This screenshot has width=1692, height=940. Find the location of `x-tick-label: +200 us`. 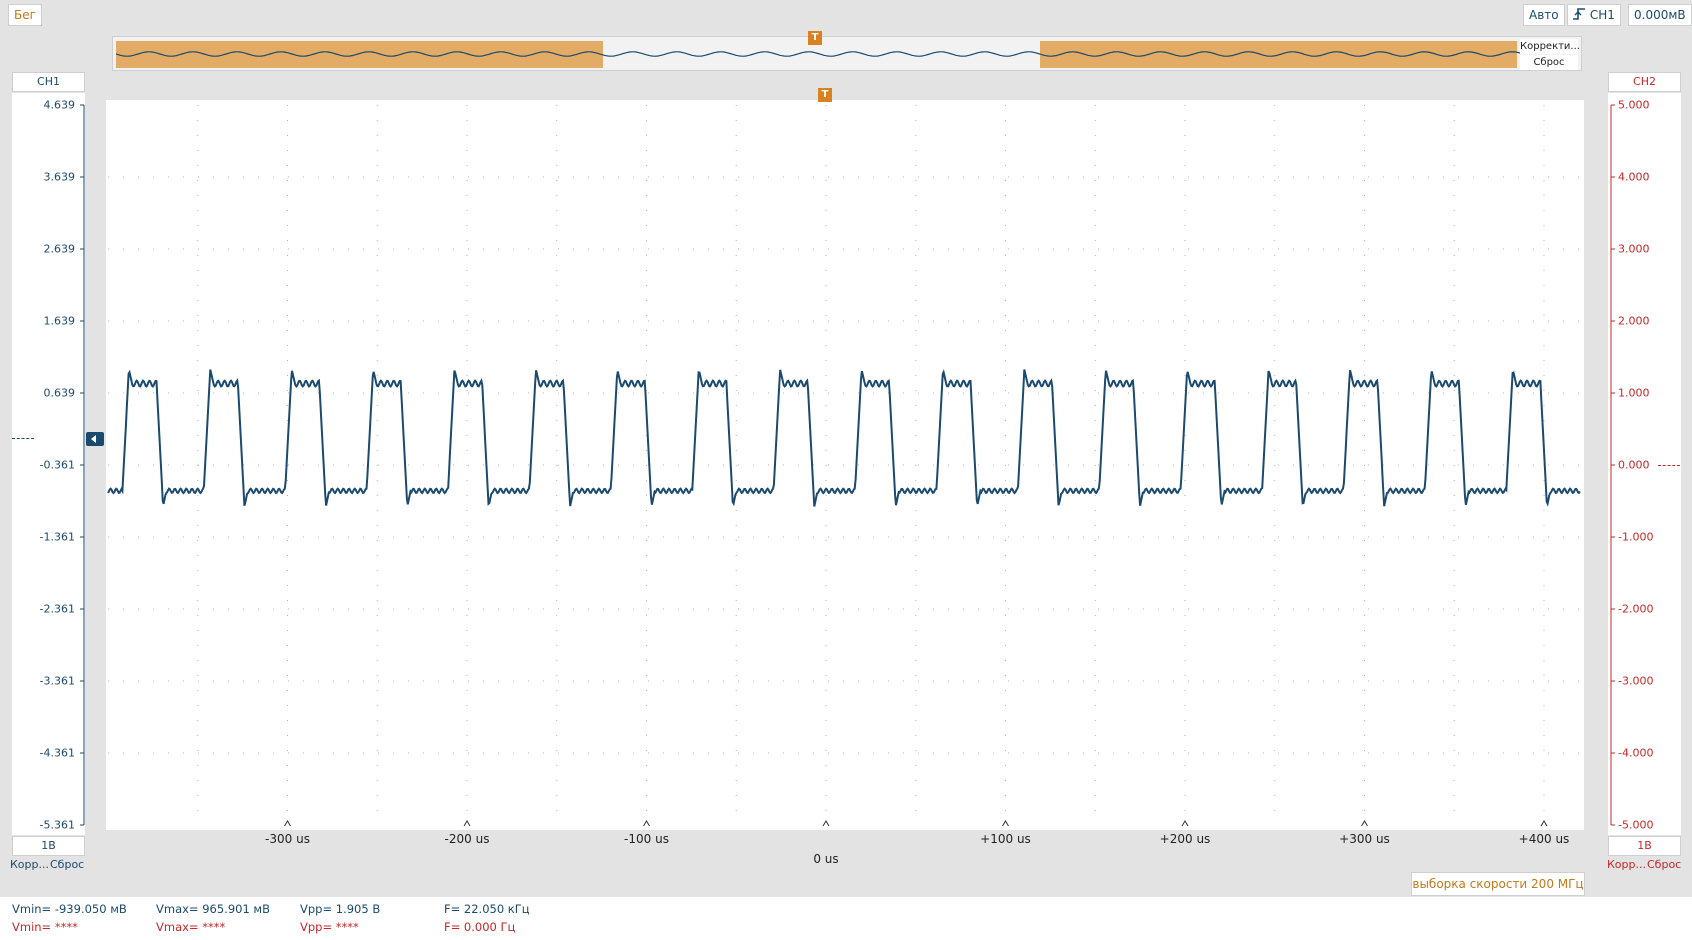

x-tick-label: +200 us is located at coordinates (1185, 839).